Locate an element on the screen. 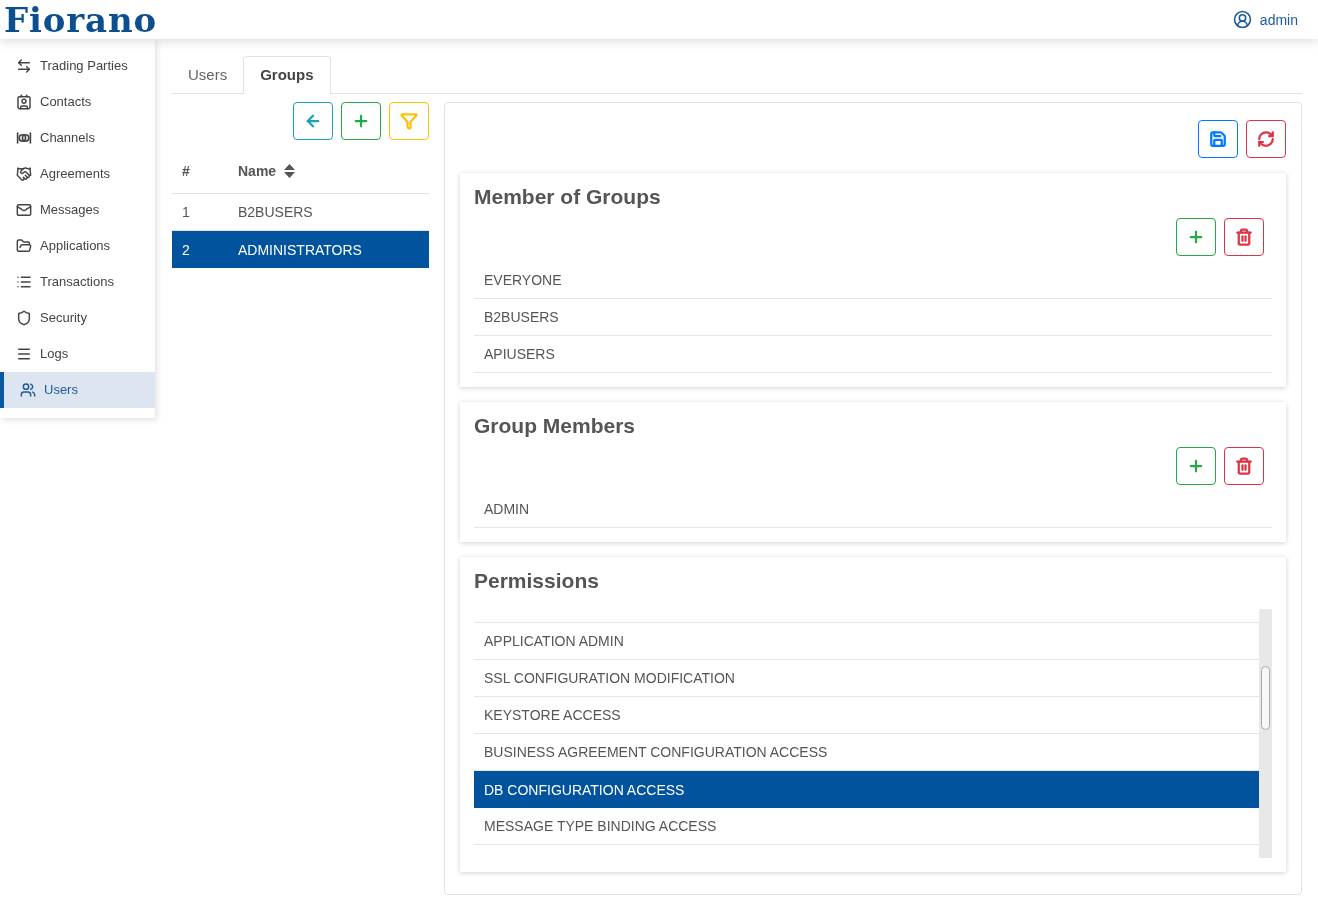 The width and height of the screenshot is (1318, 904). shield-icon is located at coordinates (24, 318).